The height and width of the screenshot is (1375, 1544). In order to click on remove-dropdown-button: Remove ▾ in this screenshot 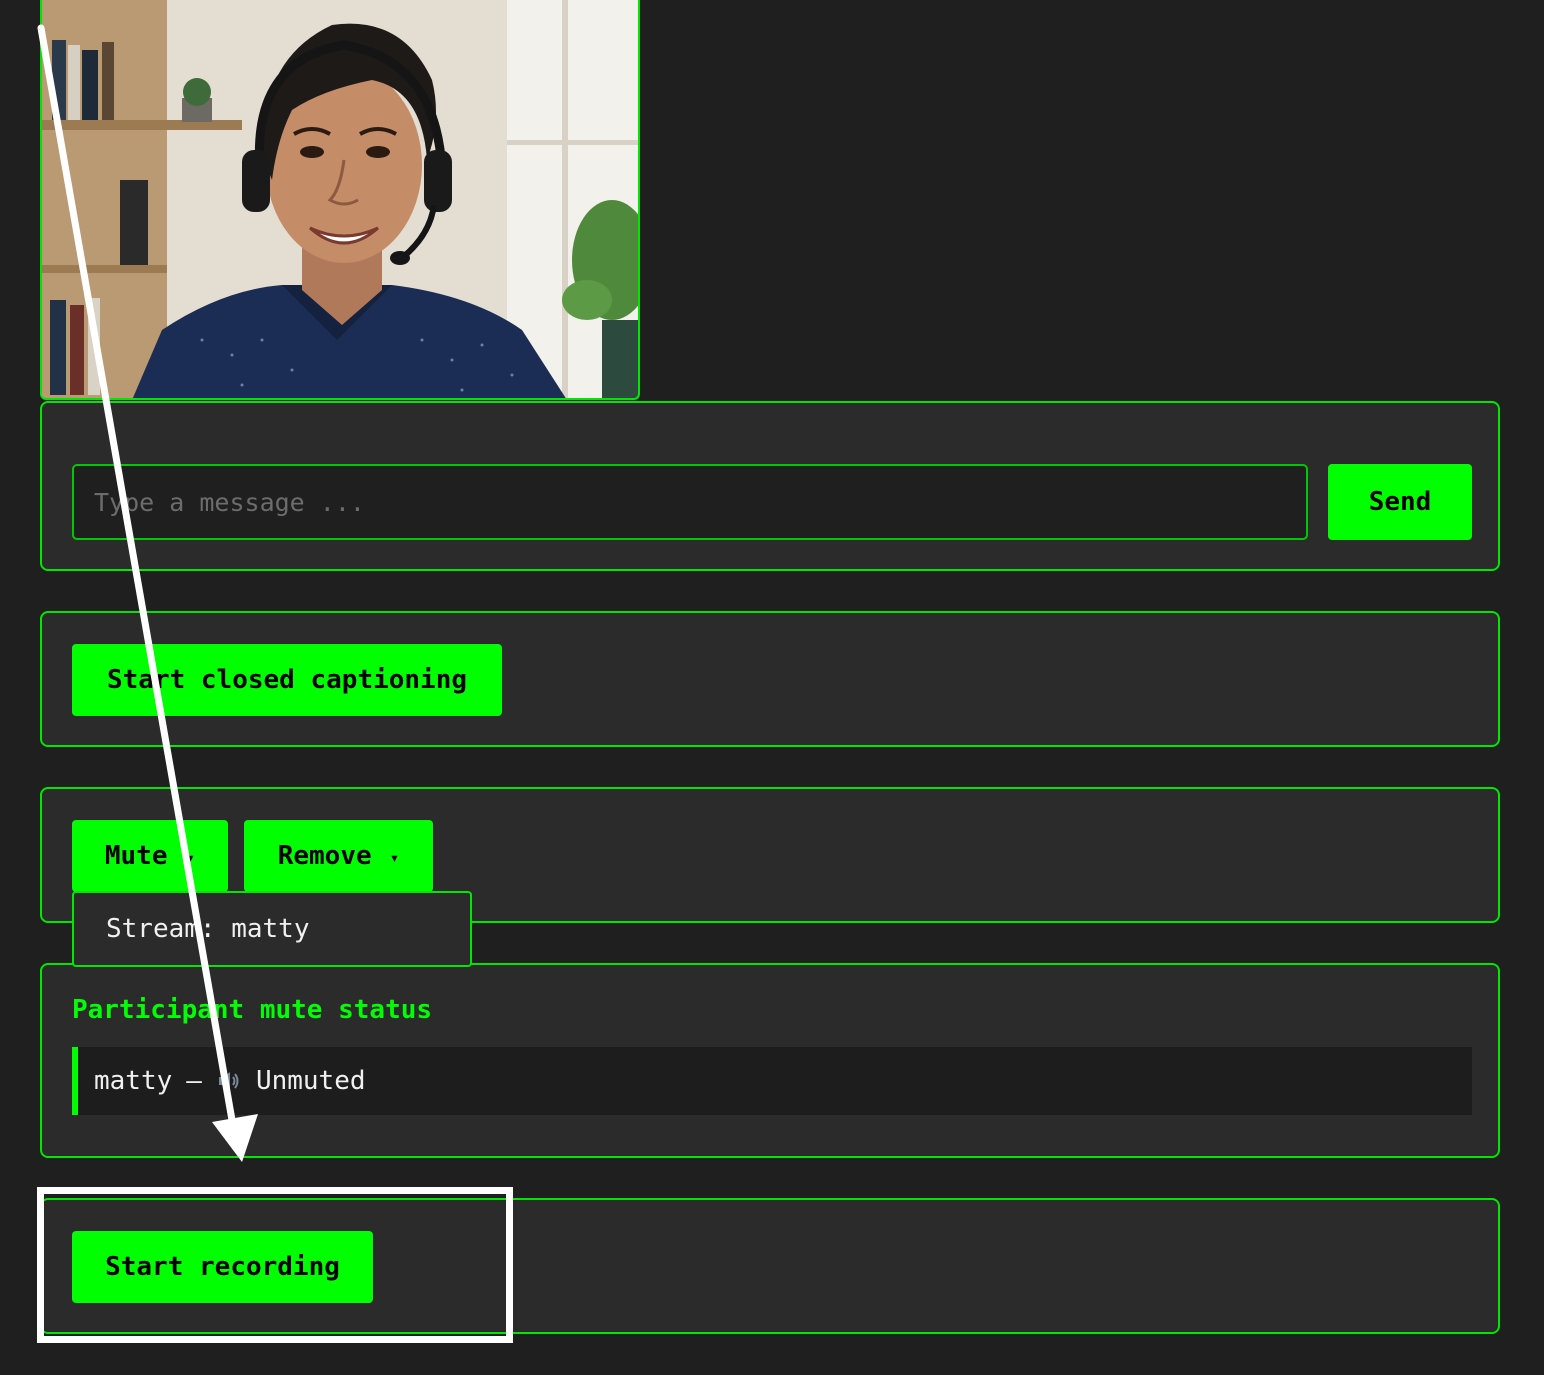, I will do `click(338, 856)`.